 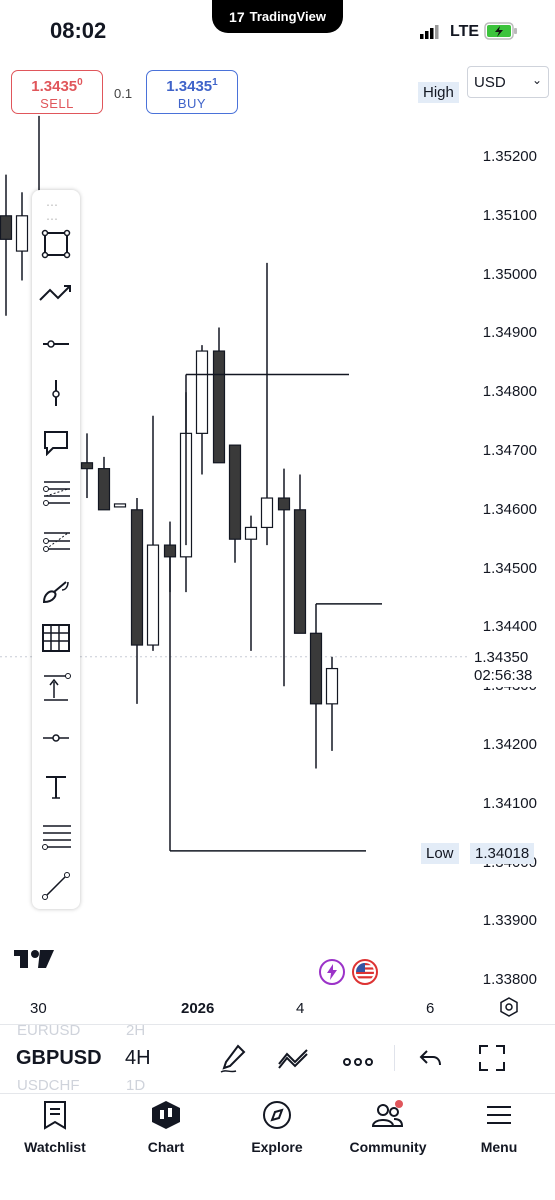 I want to click on brush-tool-icon, so click(x=56, y=591).